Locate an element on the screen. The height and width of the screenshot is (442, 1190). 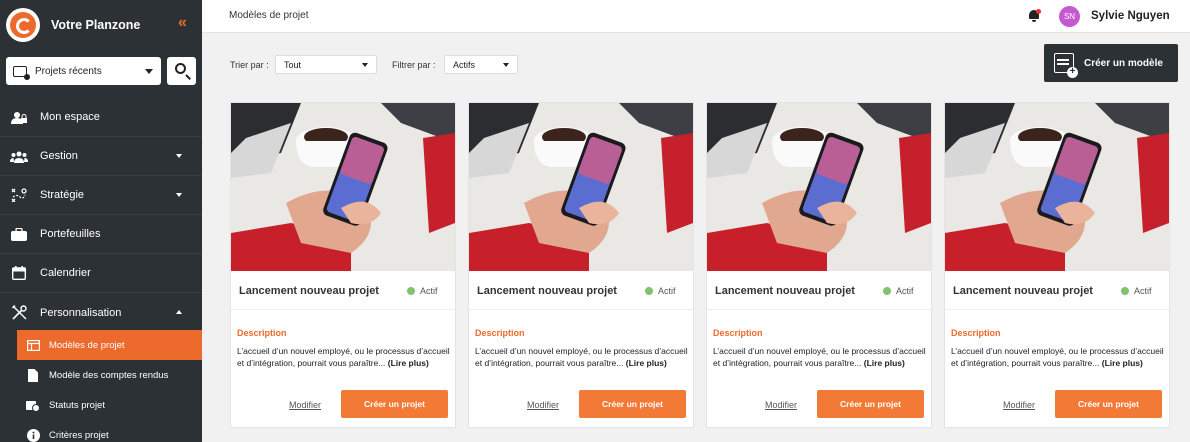
search-button is located at coordinates (181, 71).